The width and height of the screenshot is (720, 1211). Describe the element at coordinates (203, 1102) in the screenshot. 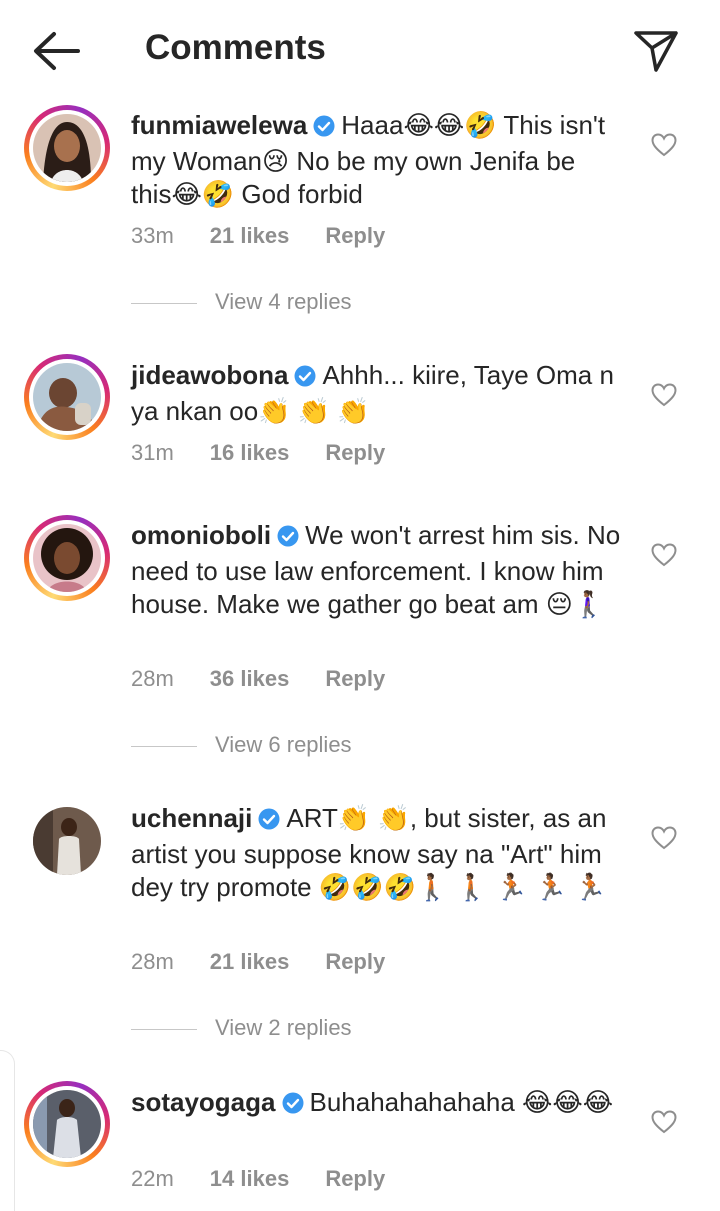

I see `comment-username: sotayogaga` at that location.